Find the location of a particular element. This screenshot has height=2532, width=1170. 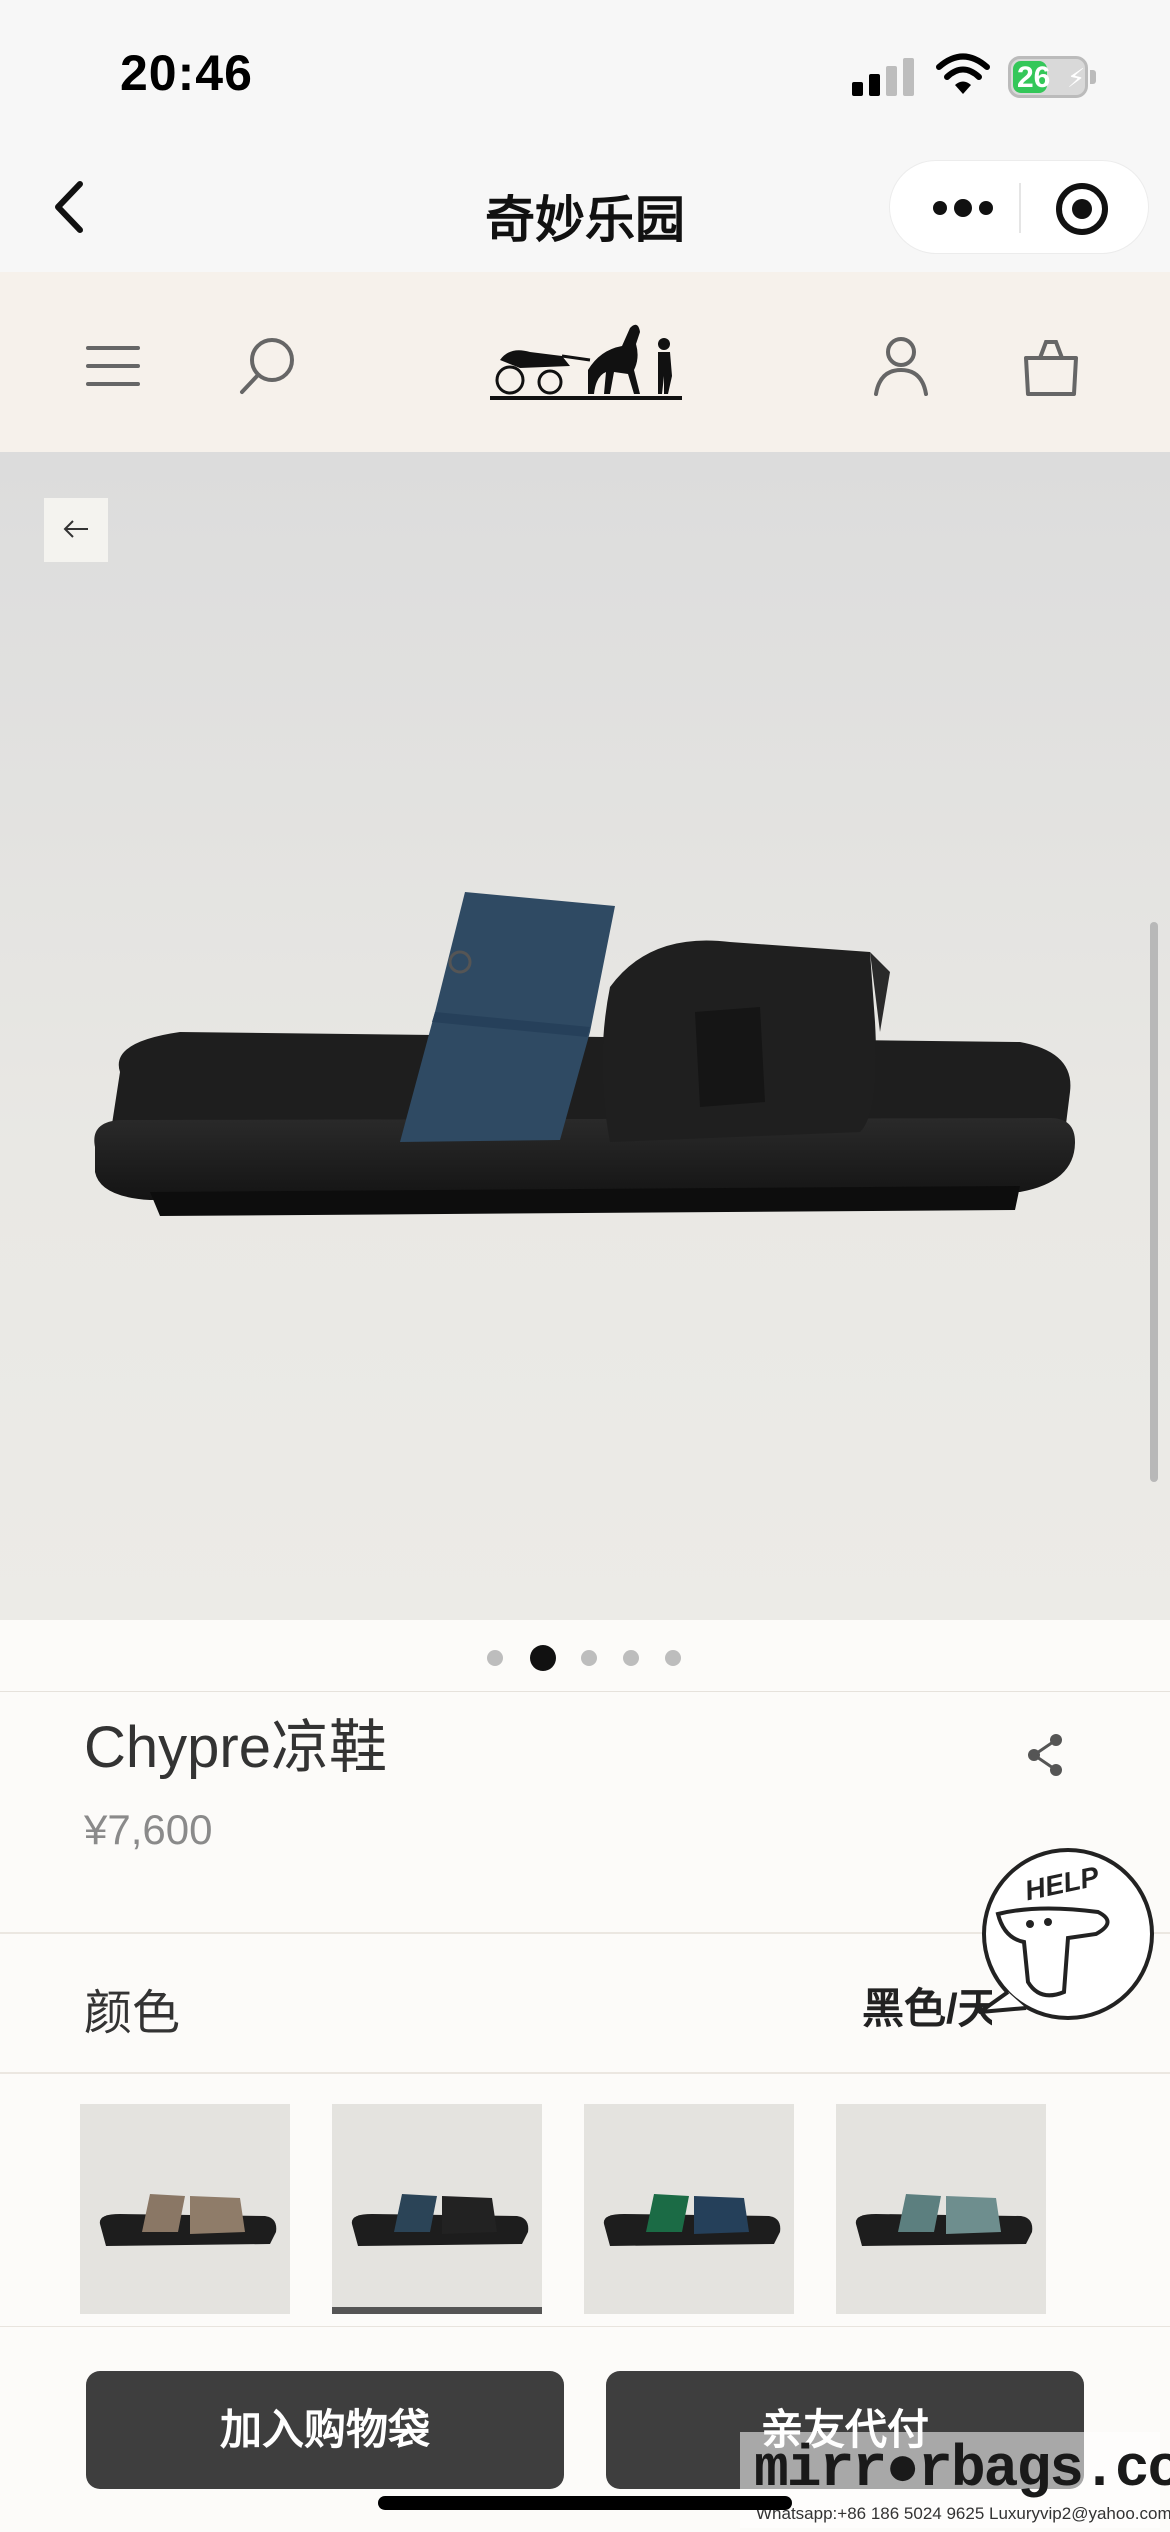

help-chat-button: HELP is located at coordinates (1063, 1937).